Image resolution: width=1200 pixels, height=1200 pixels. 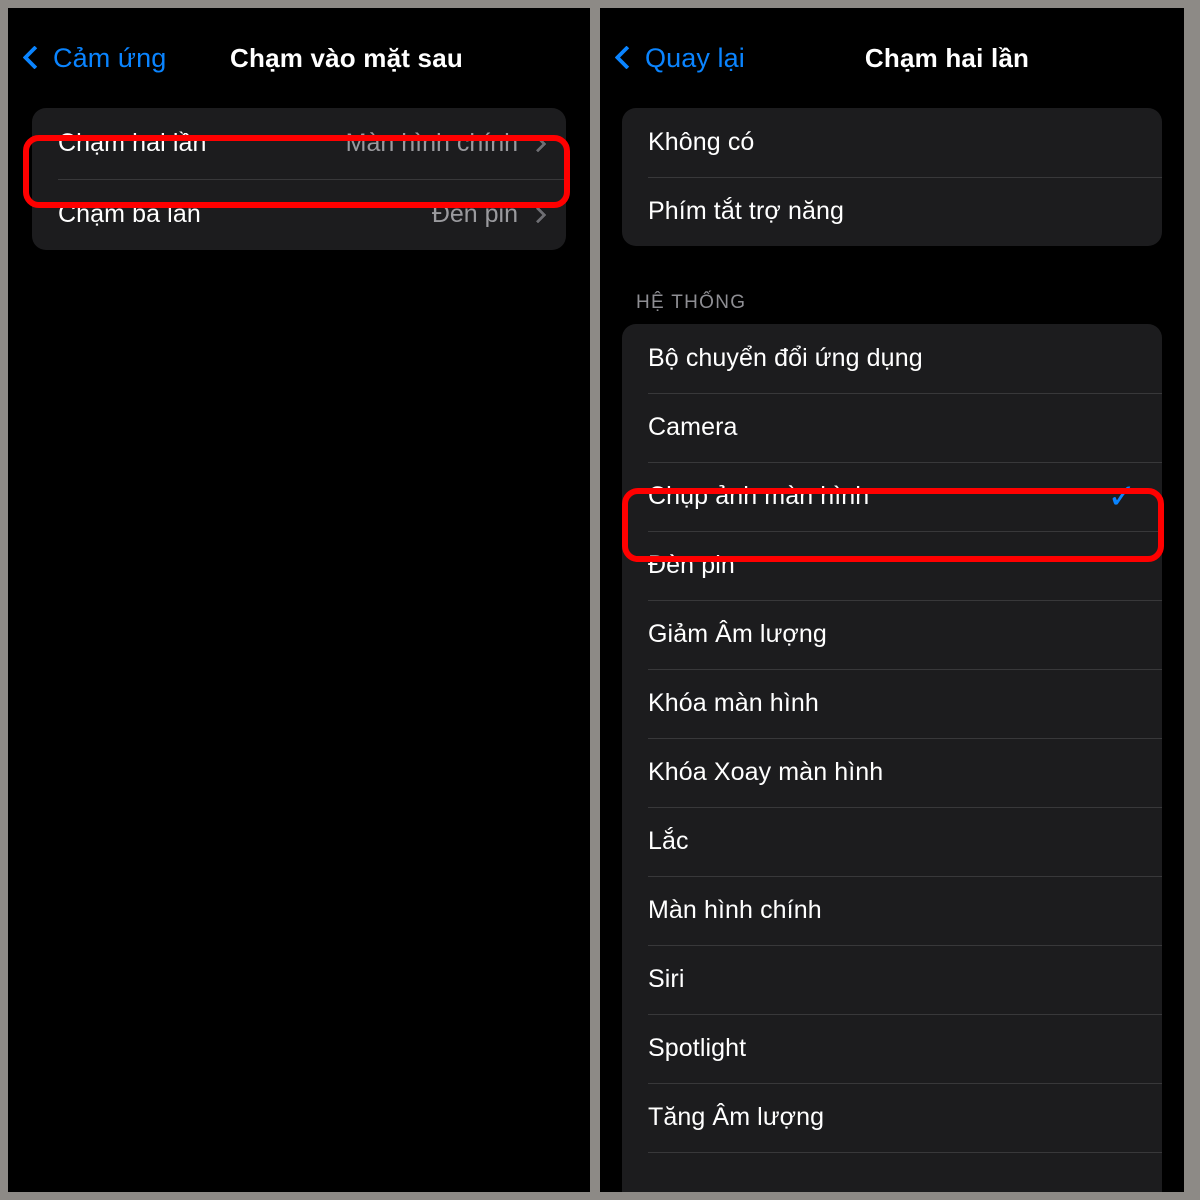 I want to click on list-item-khong-co: Không có, so click(x=892, y=142).